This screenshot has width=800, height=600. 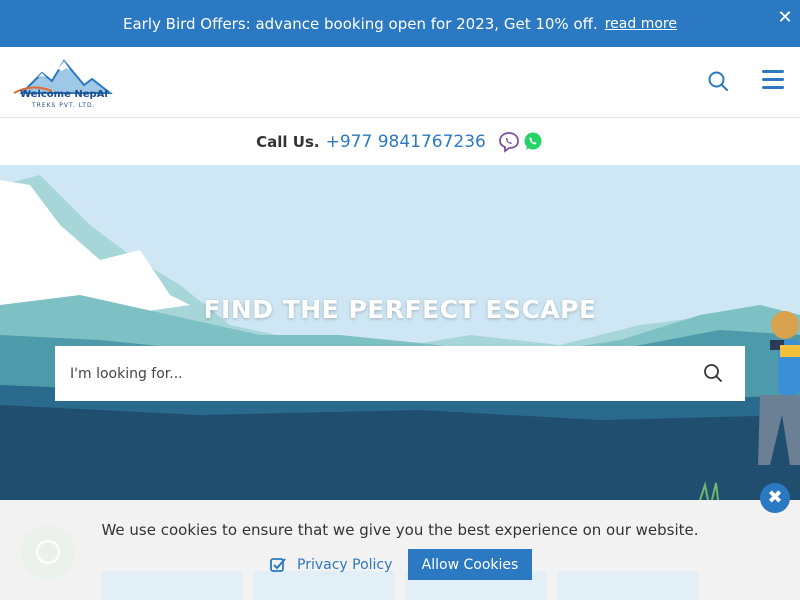 I want to click on search-icon, so click(x=718, y=81).